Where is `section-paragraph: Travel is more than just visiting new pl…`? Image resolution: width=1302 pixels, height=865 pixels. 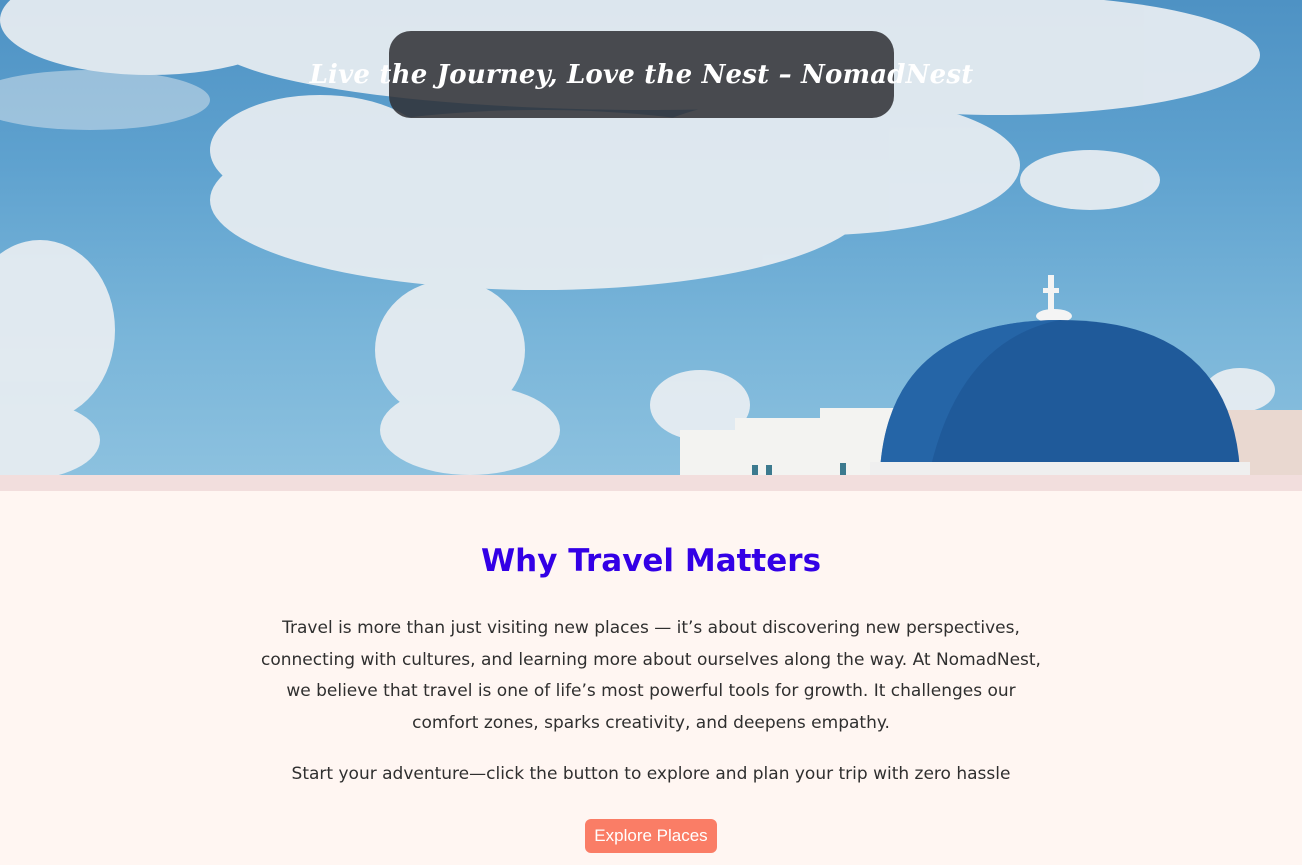 section-paragraph: Travel is more than just visiting new pl… is located at coordinates (651, 675).